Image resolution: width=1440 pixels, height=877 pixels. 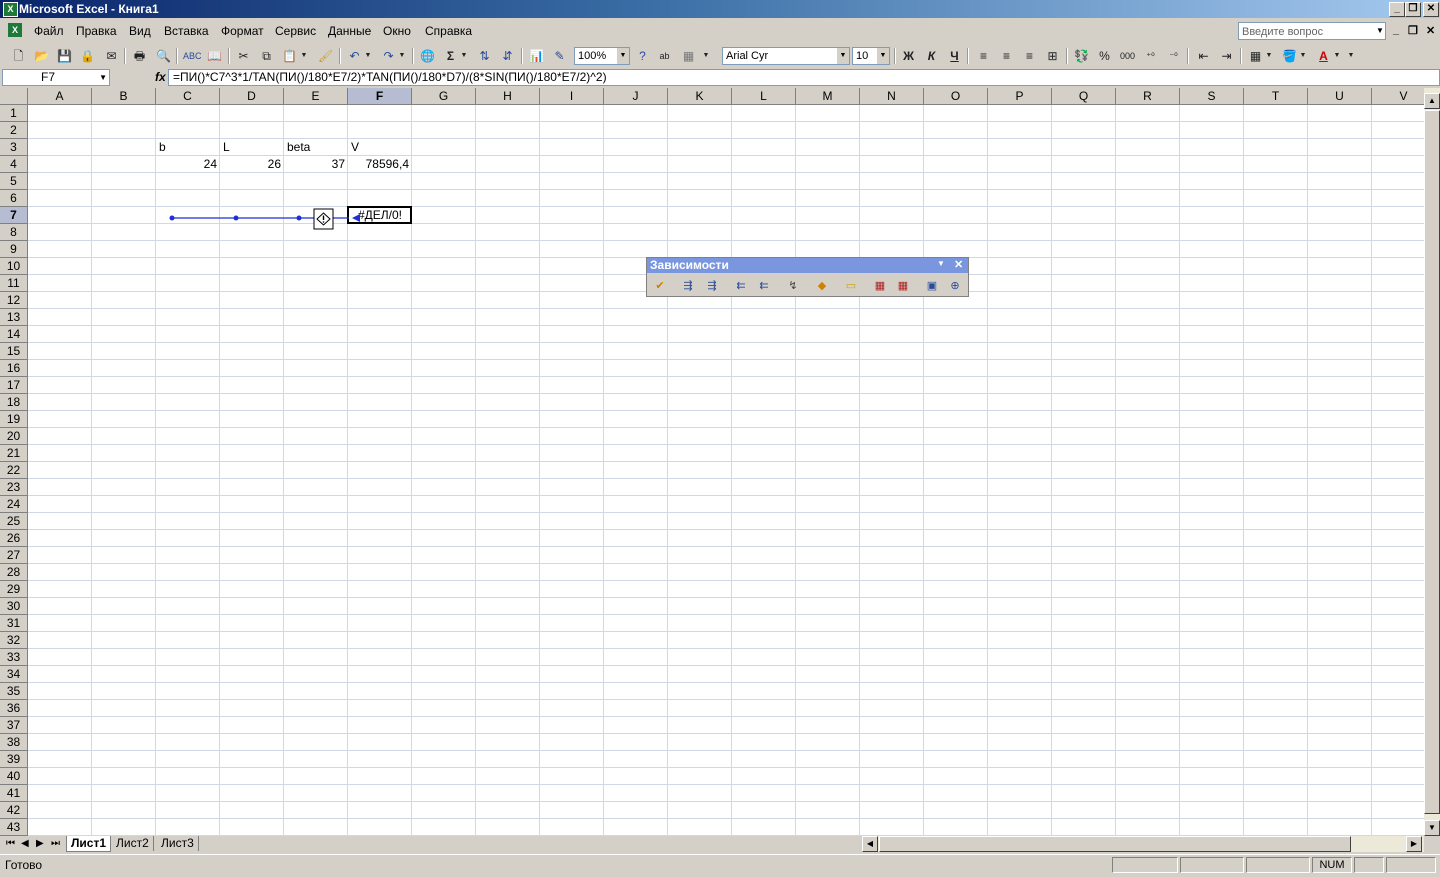 What do you see at coordinates (397, 31) in the screenshot?
I see `menu-window: Окно` at bounding box center [397, 31].